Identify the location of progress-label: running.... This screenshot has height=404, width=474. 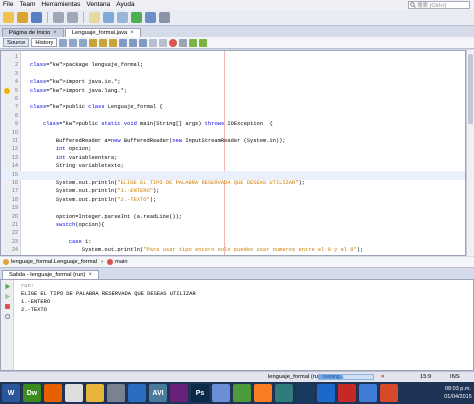
(333, 377).